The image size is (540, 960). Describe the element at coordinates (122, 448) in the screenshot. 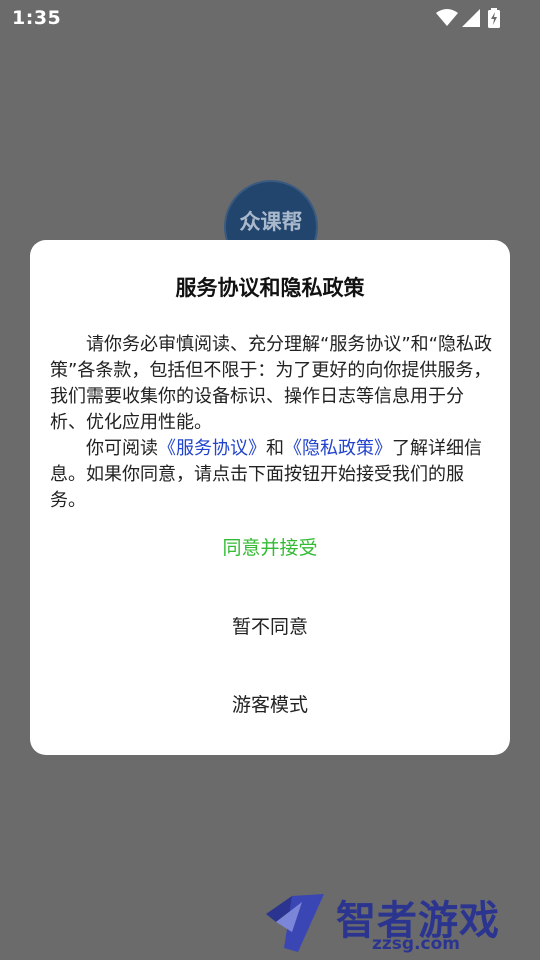

I see `paragraph-2-prefix: 你可阅读` at that location.